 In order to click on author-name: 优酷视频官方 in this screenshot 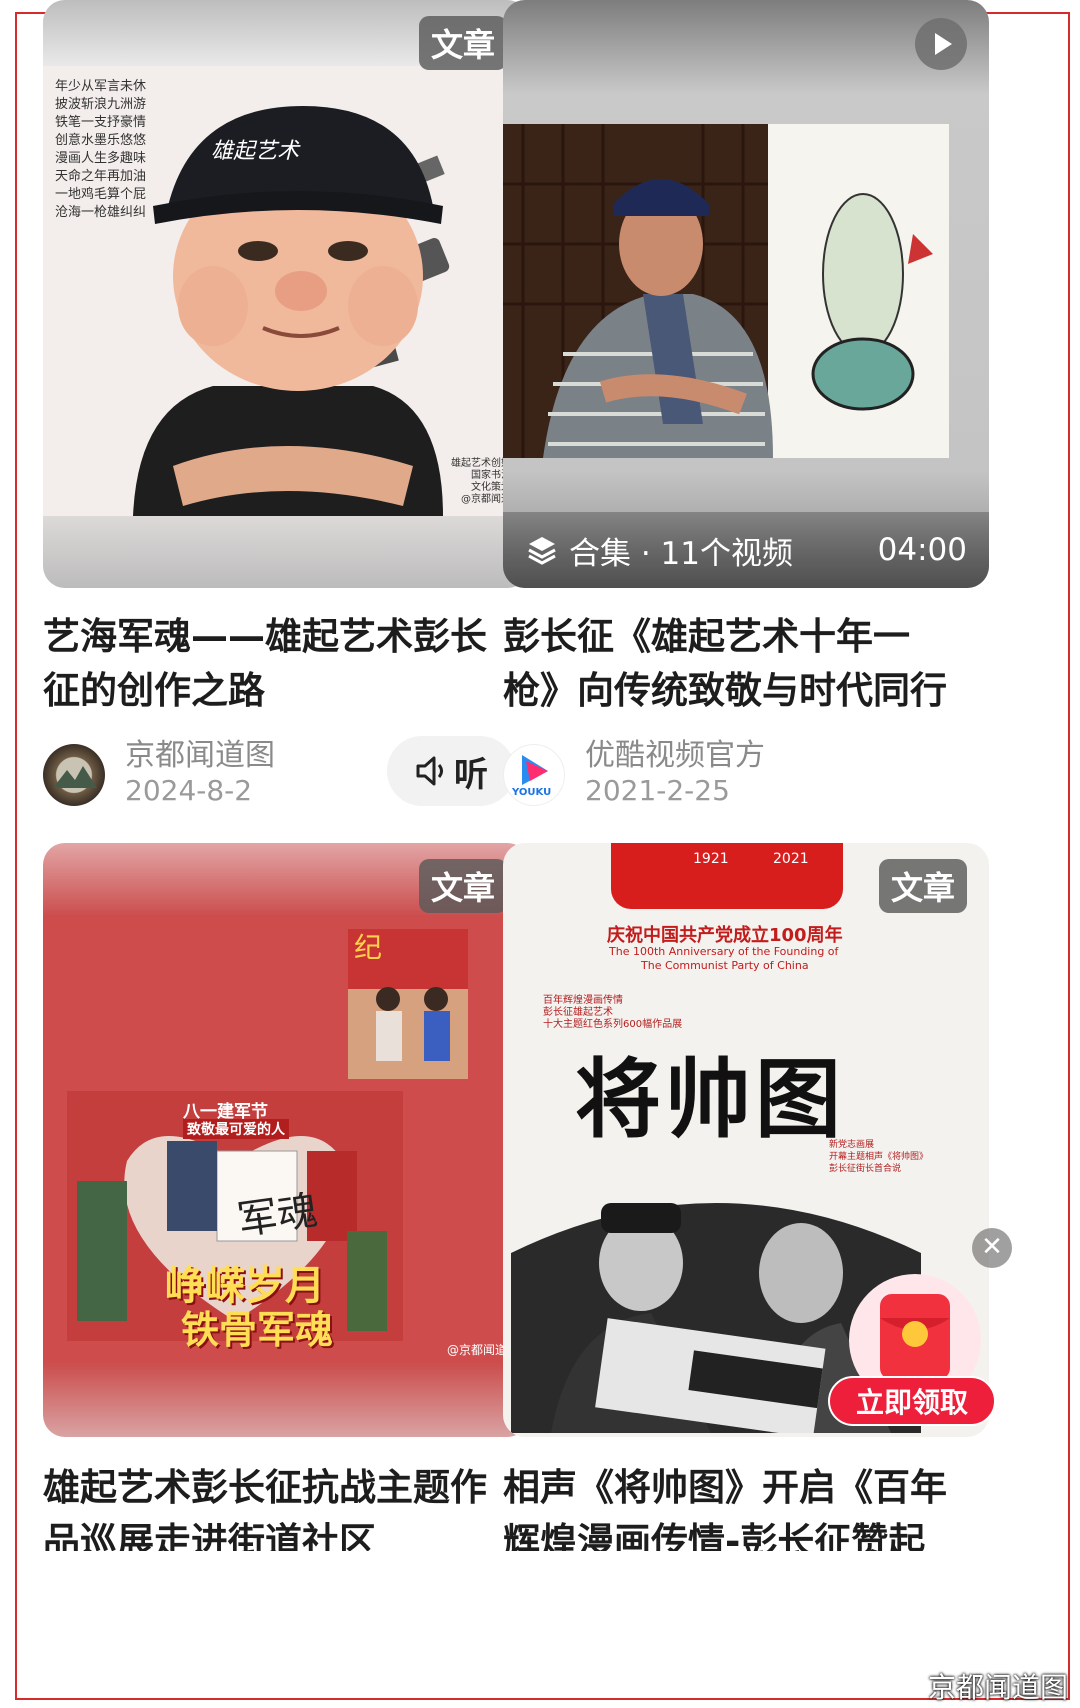, I will do `click(675, 752)`.